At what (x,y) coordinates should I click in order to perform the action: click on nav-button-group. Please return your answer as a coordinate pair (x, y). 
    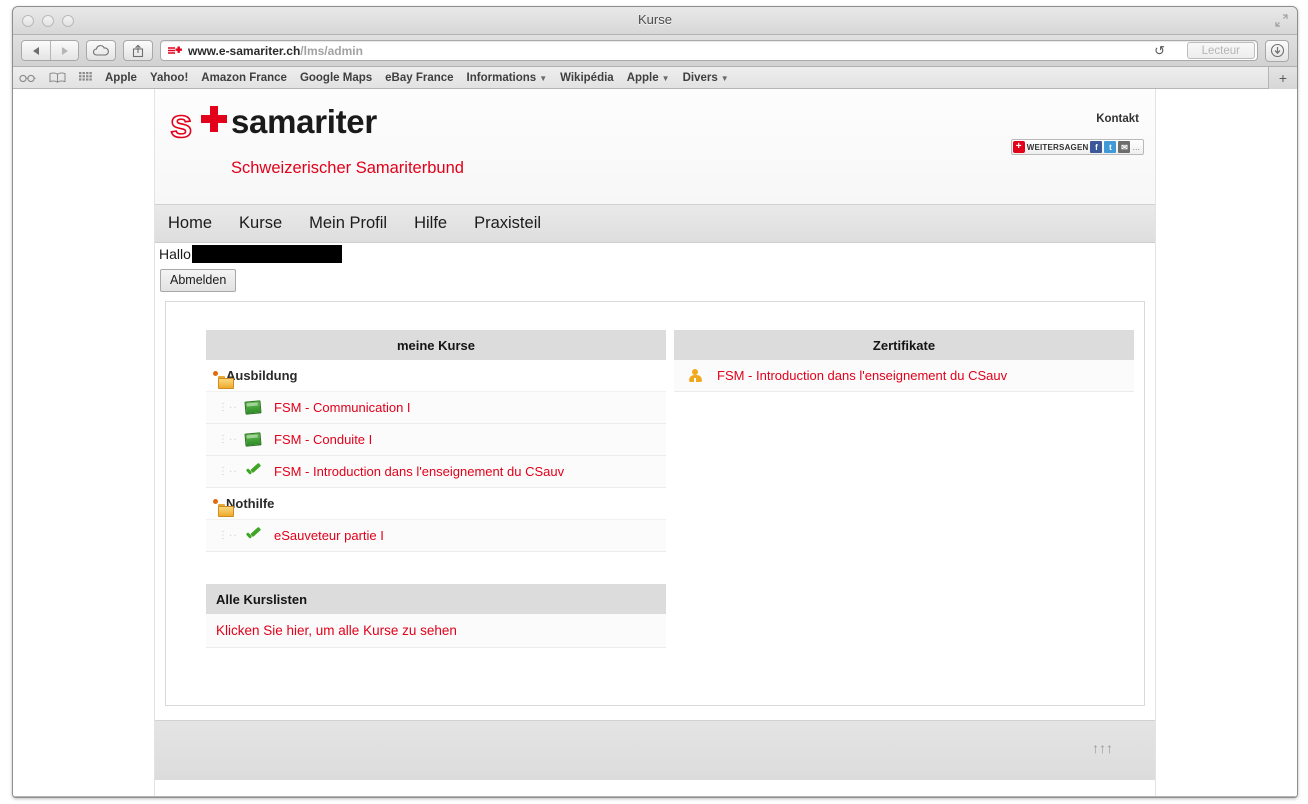
    Looking at the image, I should click on (50, 50).